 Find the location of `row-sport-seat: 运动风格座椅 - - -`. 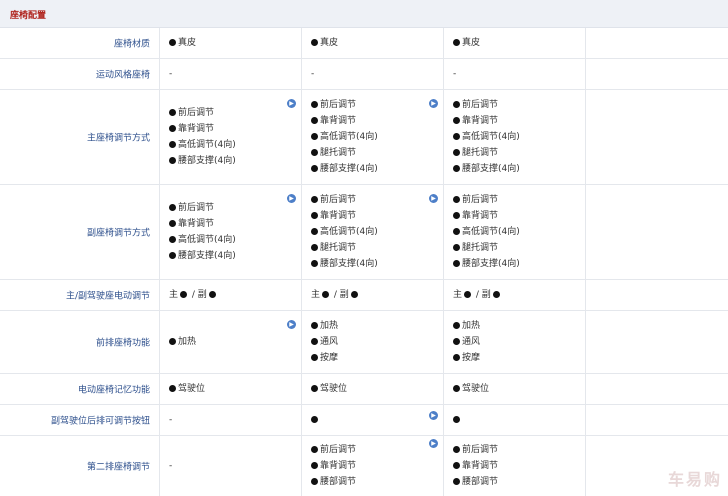

row-sport-seat: 运动风格座椅 - - - is located at coordinates (364, 74).